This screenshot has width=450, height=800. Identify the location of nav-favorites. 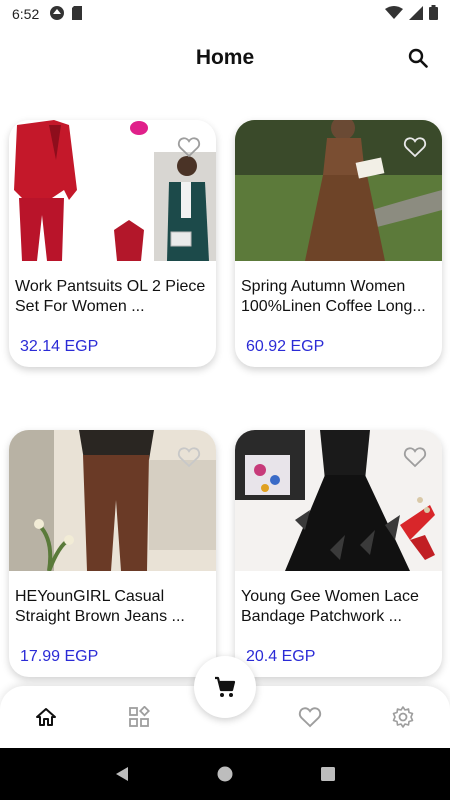
(310, 717).